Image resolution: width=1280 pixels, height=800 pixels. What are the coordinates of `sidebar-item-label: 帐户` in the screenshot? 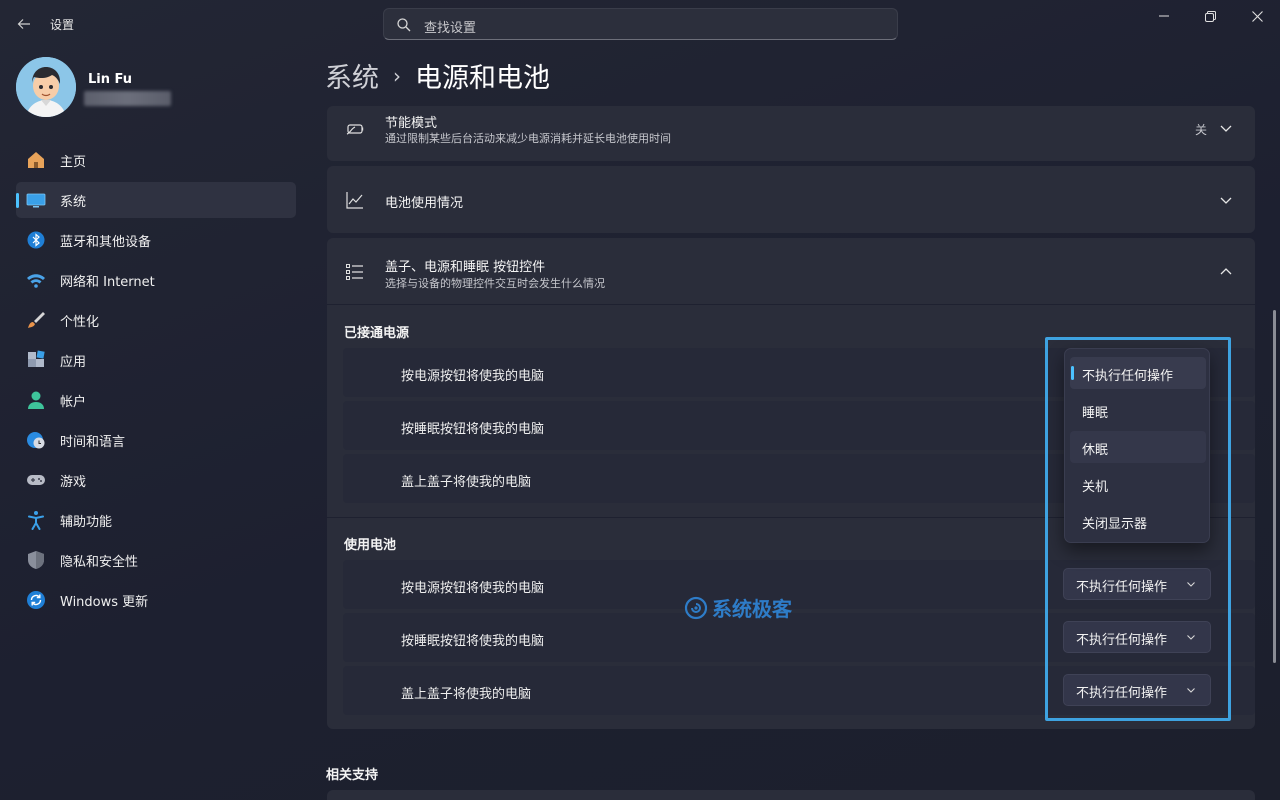 It's located at (73, 402).